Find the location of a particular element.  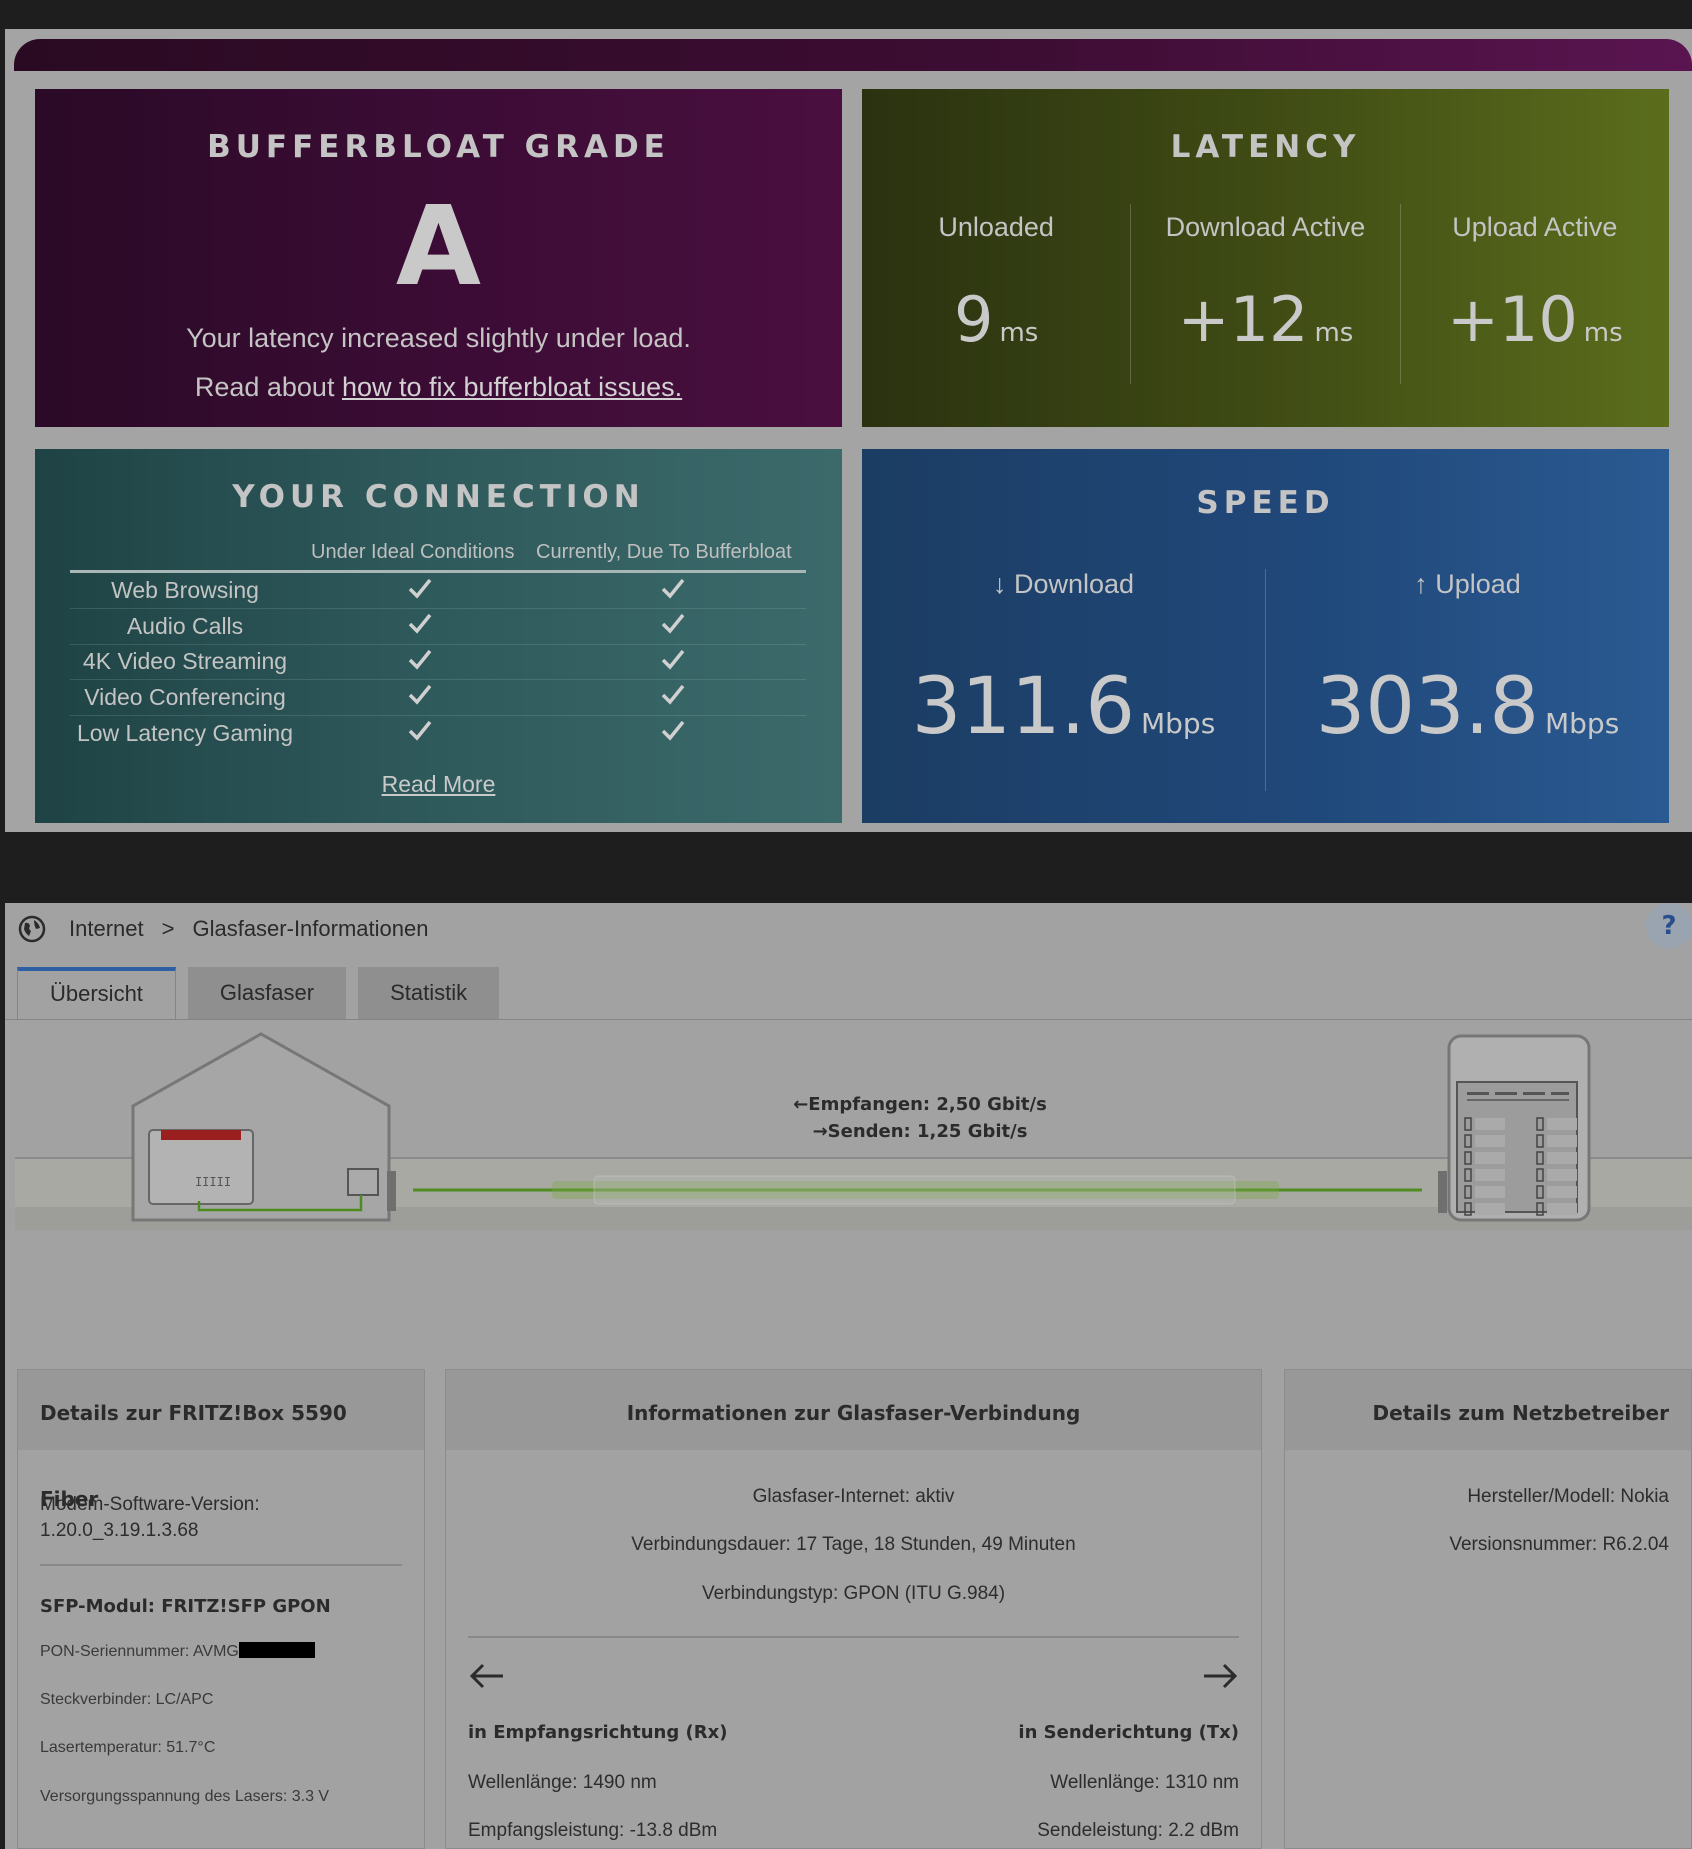

rx-direction-title: in Empfangsrichtung (Rx) is located at coordinates (598, 1732).